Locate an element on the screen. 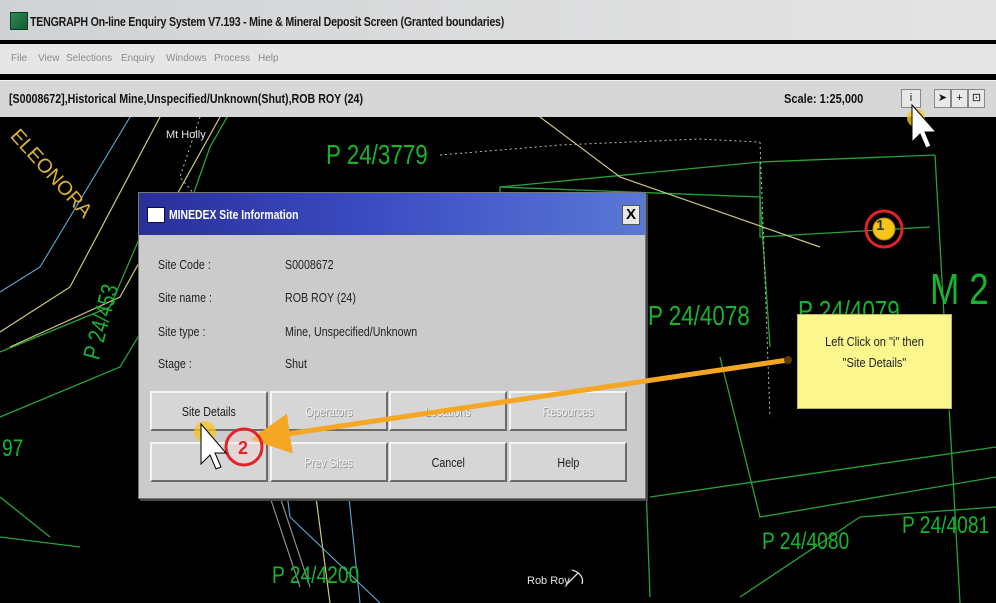 This screenshot has height=603, width=996. stage-label: Stage : is located at coordinates (175, 363).